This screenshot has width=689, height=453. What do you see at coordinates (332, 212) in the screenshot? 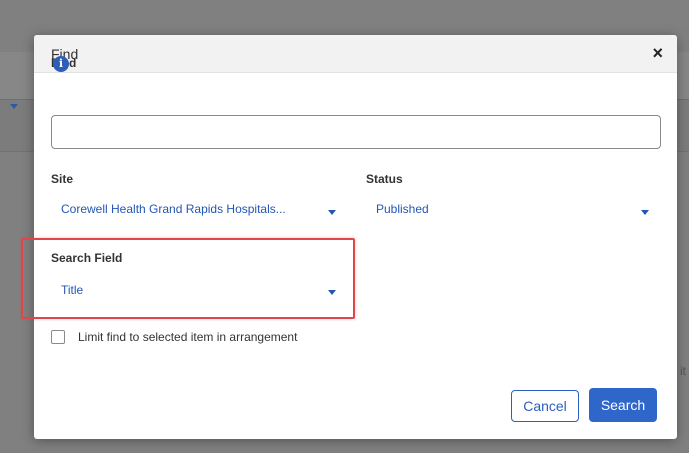
I see `site-chevron-down-icon` at bounding box center [332, 212].